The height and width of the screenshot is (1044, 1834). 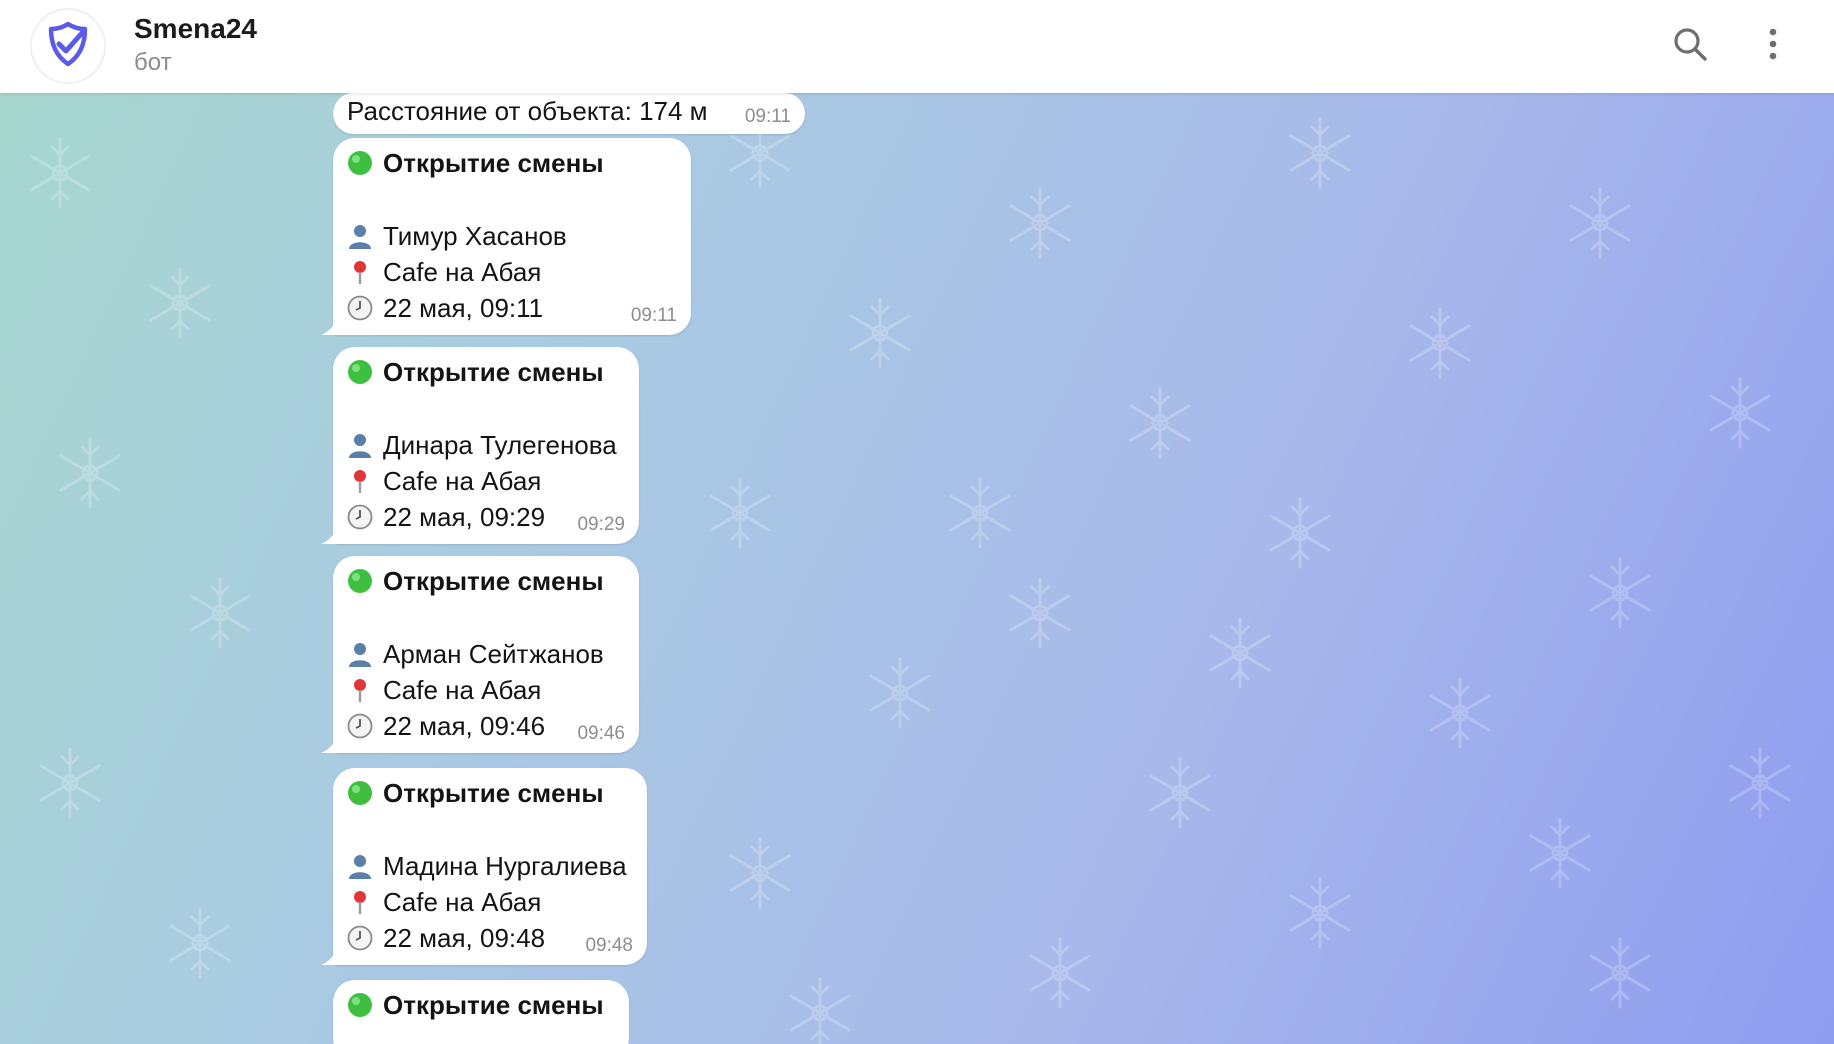 What do you see at coordinates (153, 62) in the screenshot?
I see `chat-subtitle: бот` at bounding box center [153, 62].